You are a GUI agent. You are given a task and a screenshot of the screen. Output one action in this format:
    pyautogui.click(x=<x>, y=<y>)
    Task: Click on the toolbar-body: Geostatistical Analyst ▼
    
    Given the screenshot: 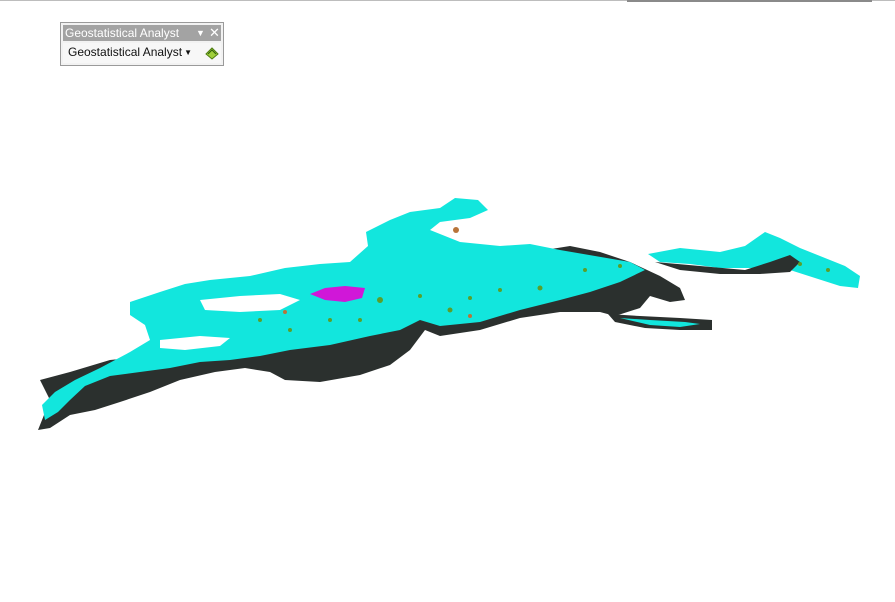 What is the action you would take?
    pyautogui.click(x=142, y=53)
    